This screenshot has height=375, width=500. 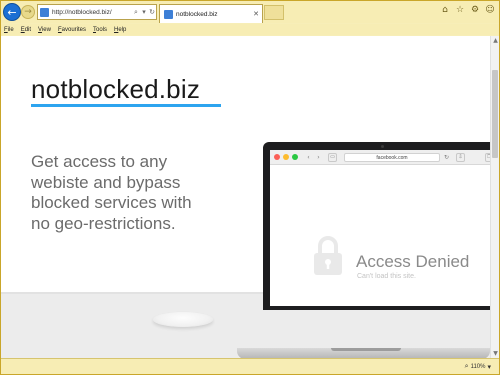 I want to click on chevron-down-icon: ▾, so click(x=489, y=366).